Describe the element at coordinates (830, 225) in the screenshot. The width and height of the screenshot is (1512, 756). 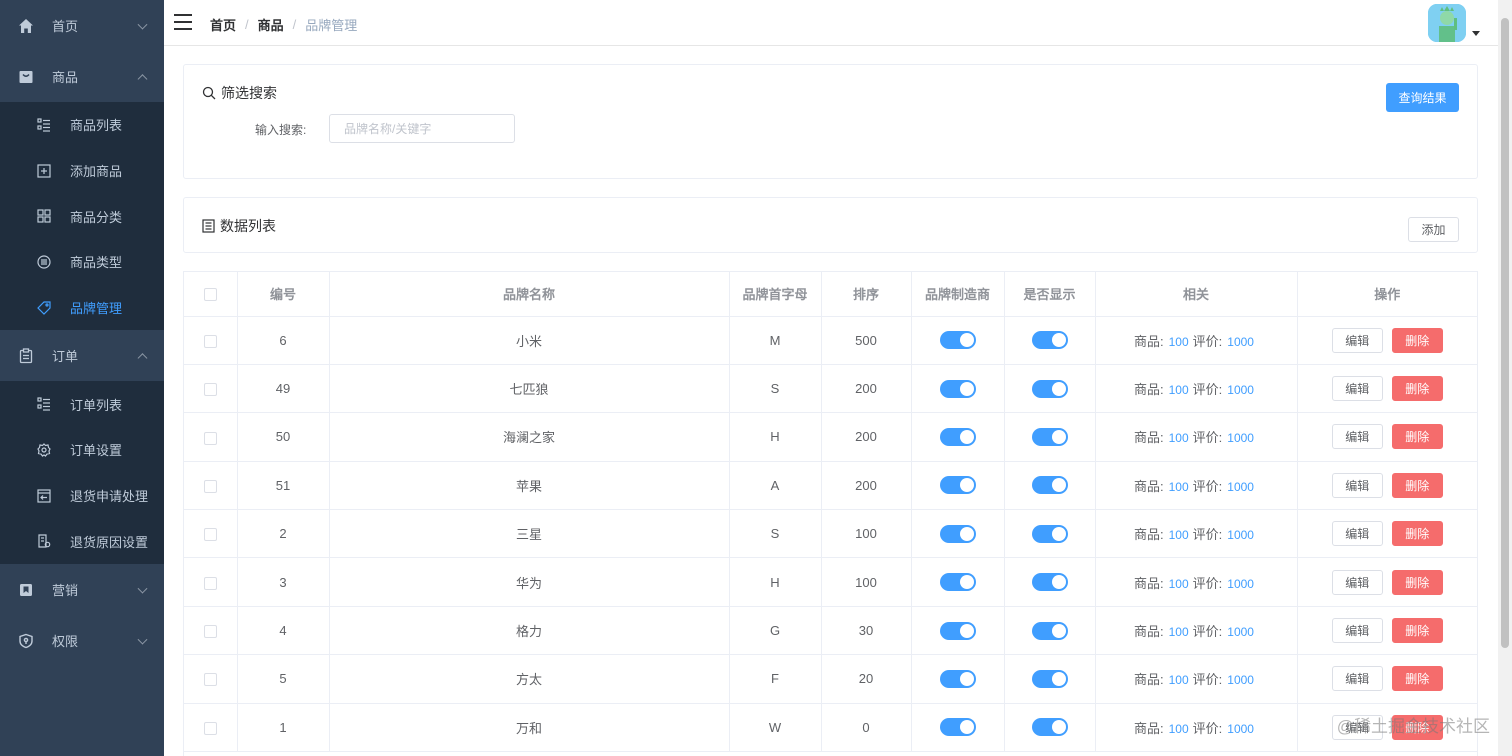
I see `list-header-card: 数据列表 添加` at that location.